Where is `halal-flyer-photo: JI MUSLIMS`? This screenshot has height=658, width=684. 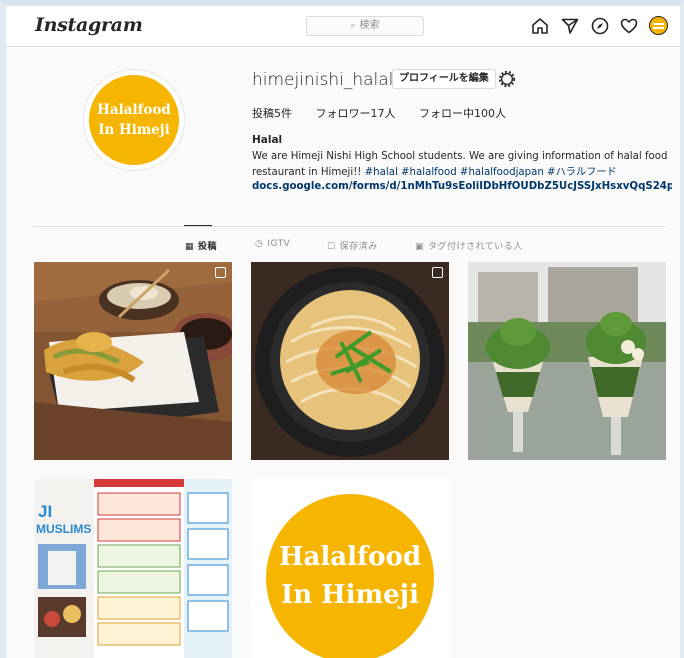 halal-flyer-photo: JI MUSLIMS is located at coordinates (133, 568).